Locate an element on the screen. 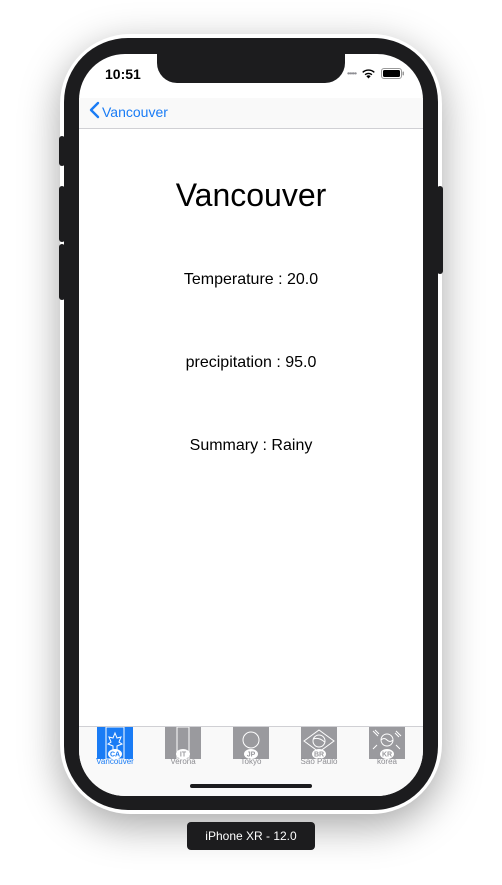  signal-dots-icon: ••••• is located at coordinates (351, 73).